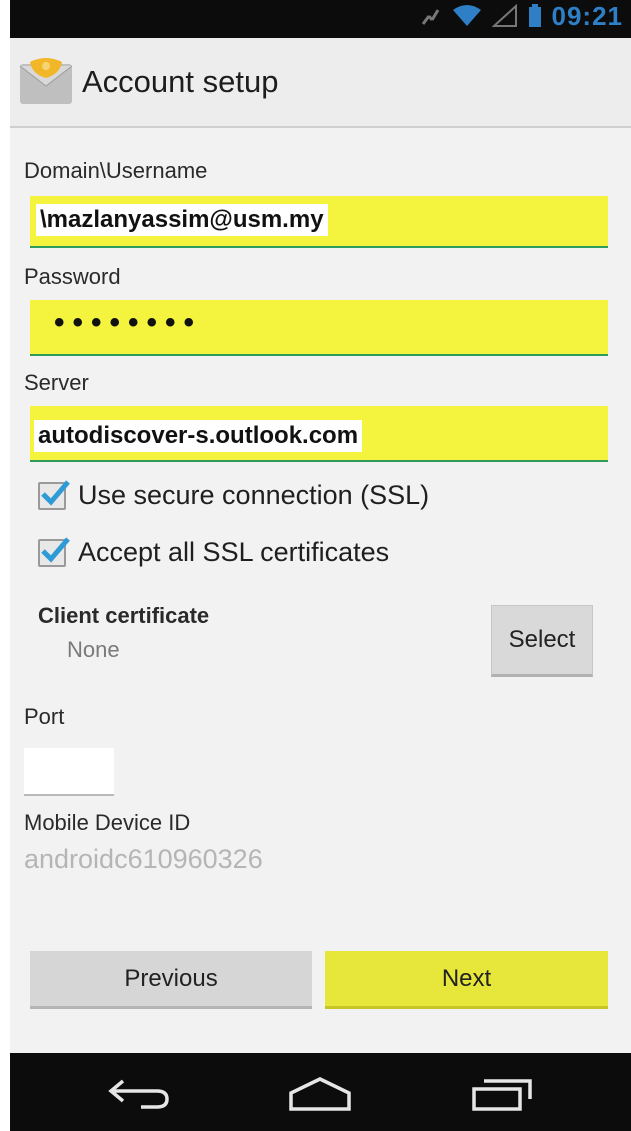 This screenshot has width=631, height=1131. I want to click on username-value: \mazlanyassim@usm.my, so click(182, 220).